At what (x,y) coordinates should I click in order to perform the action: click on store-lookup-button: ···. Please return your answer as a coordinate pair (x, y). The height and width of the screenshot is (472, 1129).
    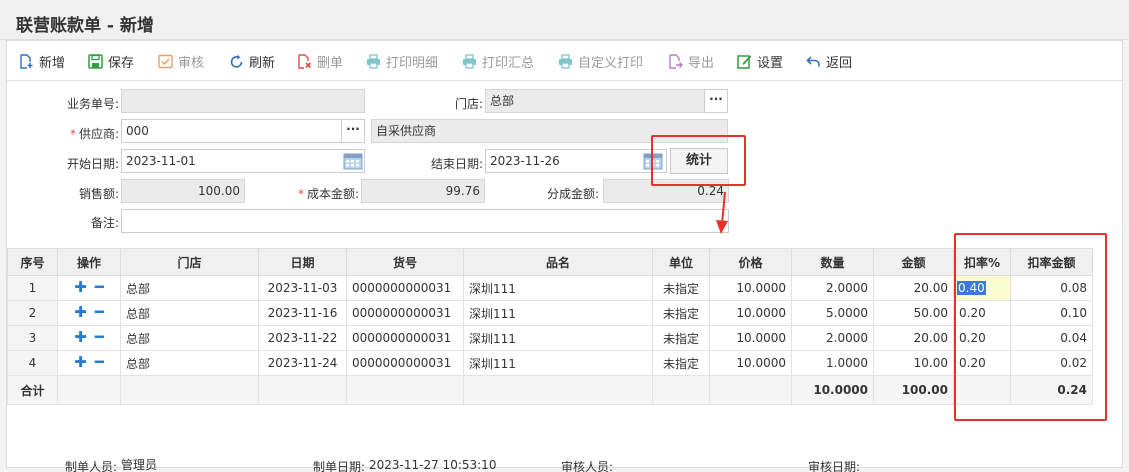
    Looking at the image, I should click on (716, 101).